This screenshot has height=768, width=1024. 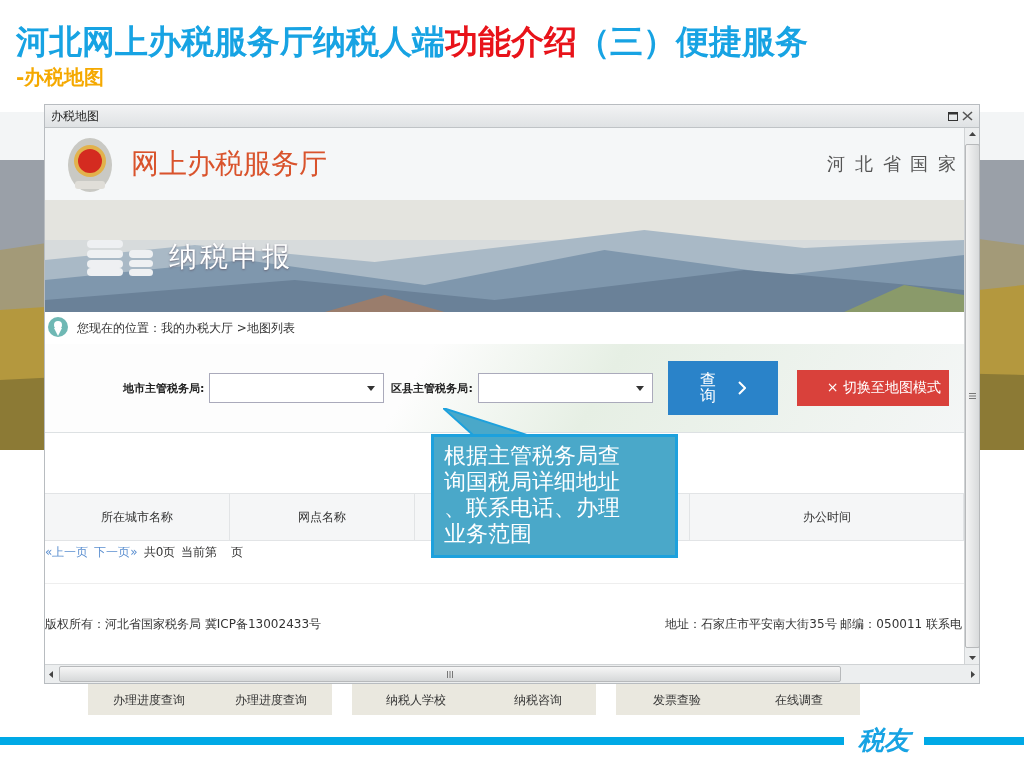 I want to click on service-link: 发票查验, so click(x=677, y=700).